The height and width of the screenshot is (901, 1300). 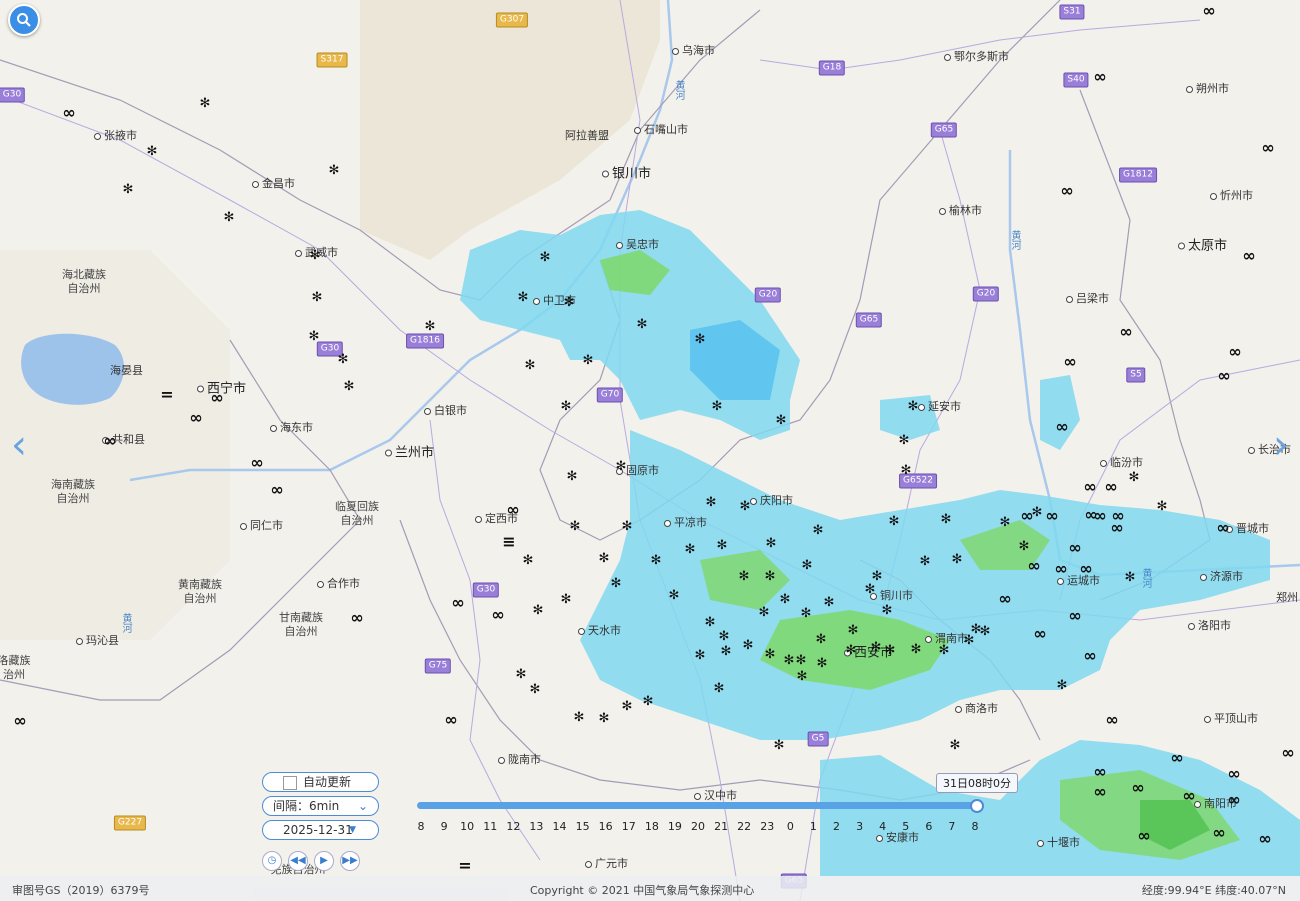 What do you see at coordinates (642, 470) in the screenshot?
I see `city-name: 固原市` at bounding box center [642, 470].